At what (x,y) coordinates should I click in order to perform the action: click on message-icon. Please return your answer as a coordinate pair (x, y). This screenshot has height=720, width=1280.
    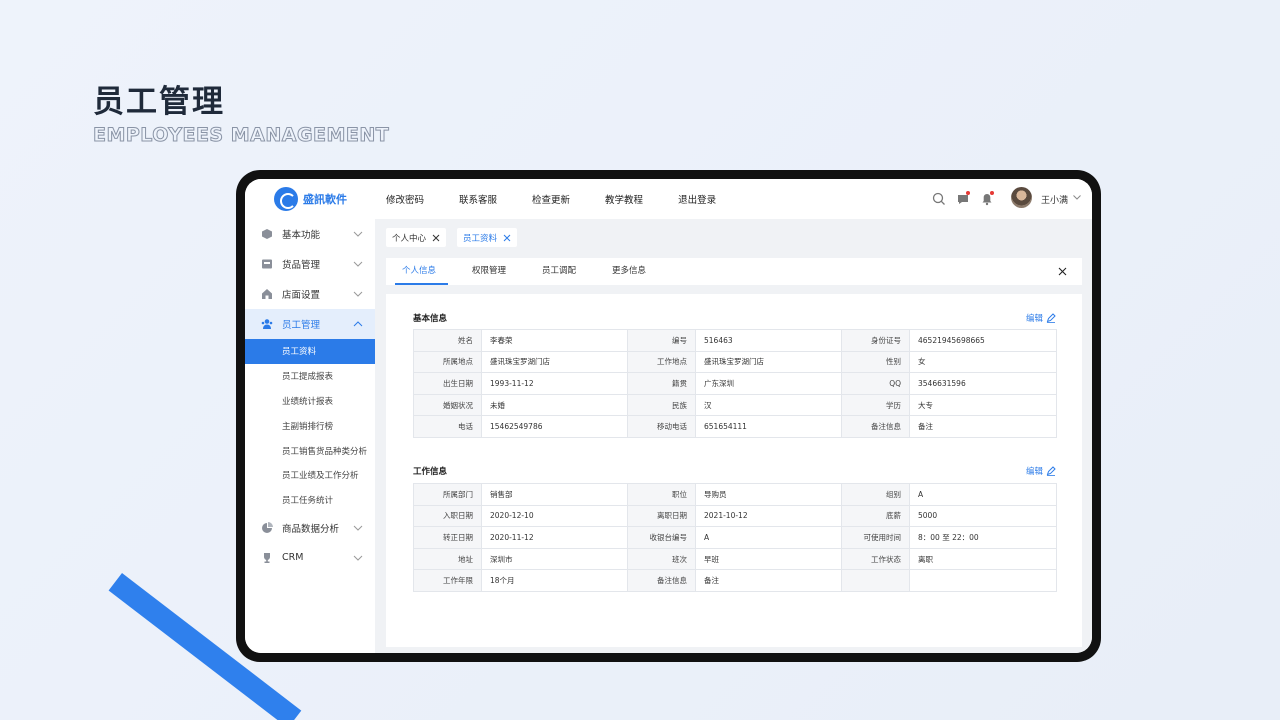
    Looking at the image, I should click on (963, 199).